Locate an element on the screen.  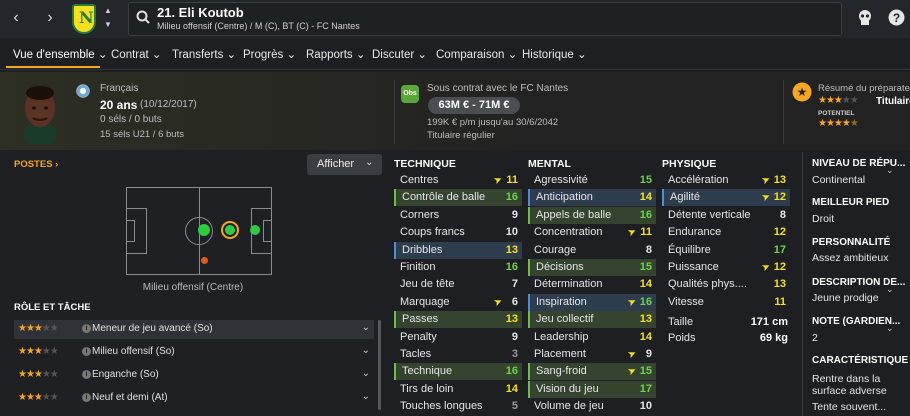
show-dropdown: Afficher ⌄ is located at coordinates (344, 164).